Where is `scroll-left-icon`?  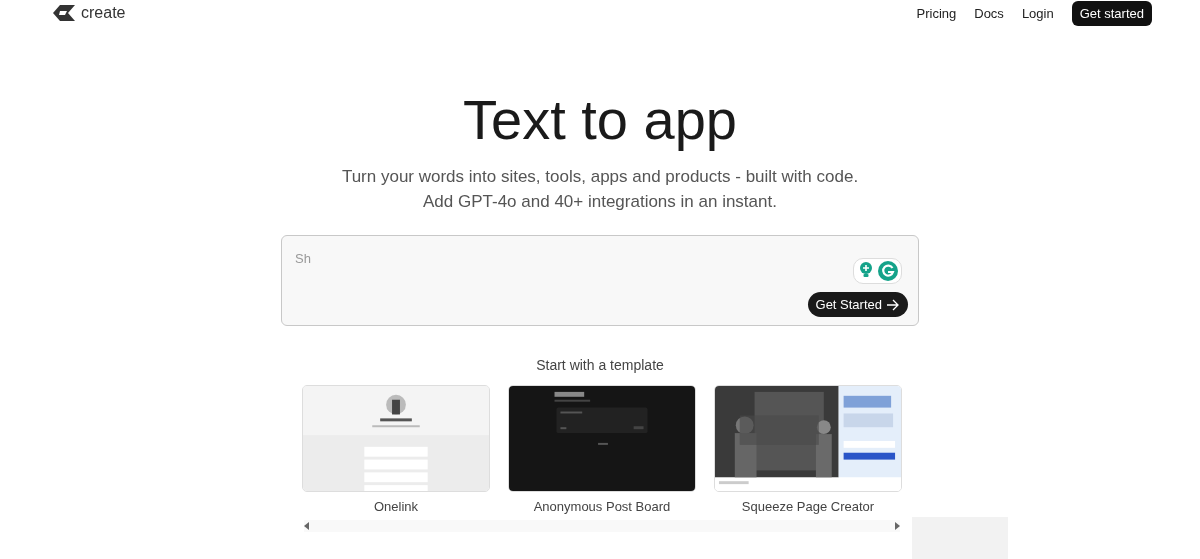 scroll-left-icon is located at coordinates (307, 526).